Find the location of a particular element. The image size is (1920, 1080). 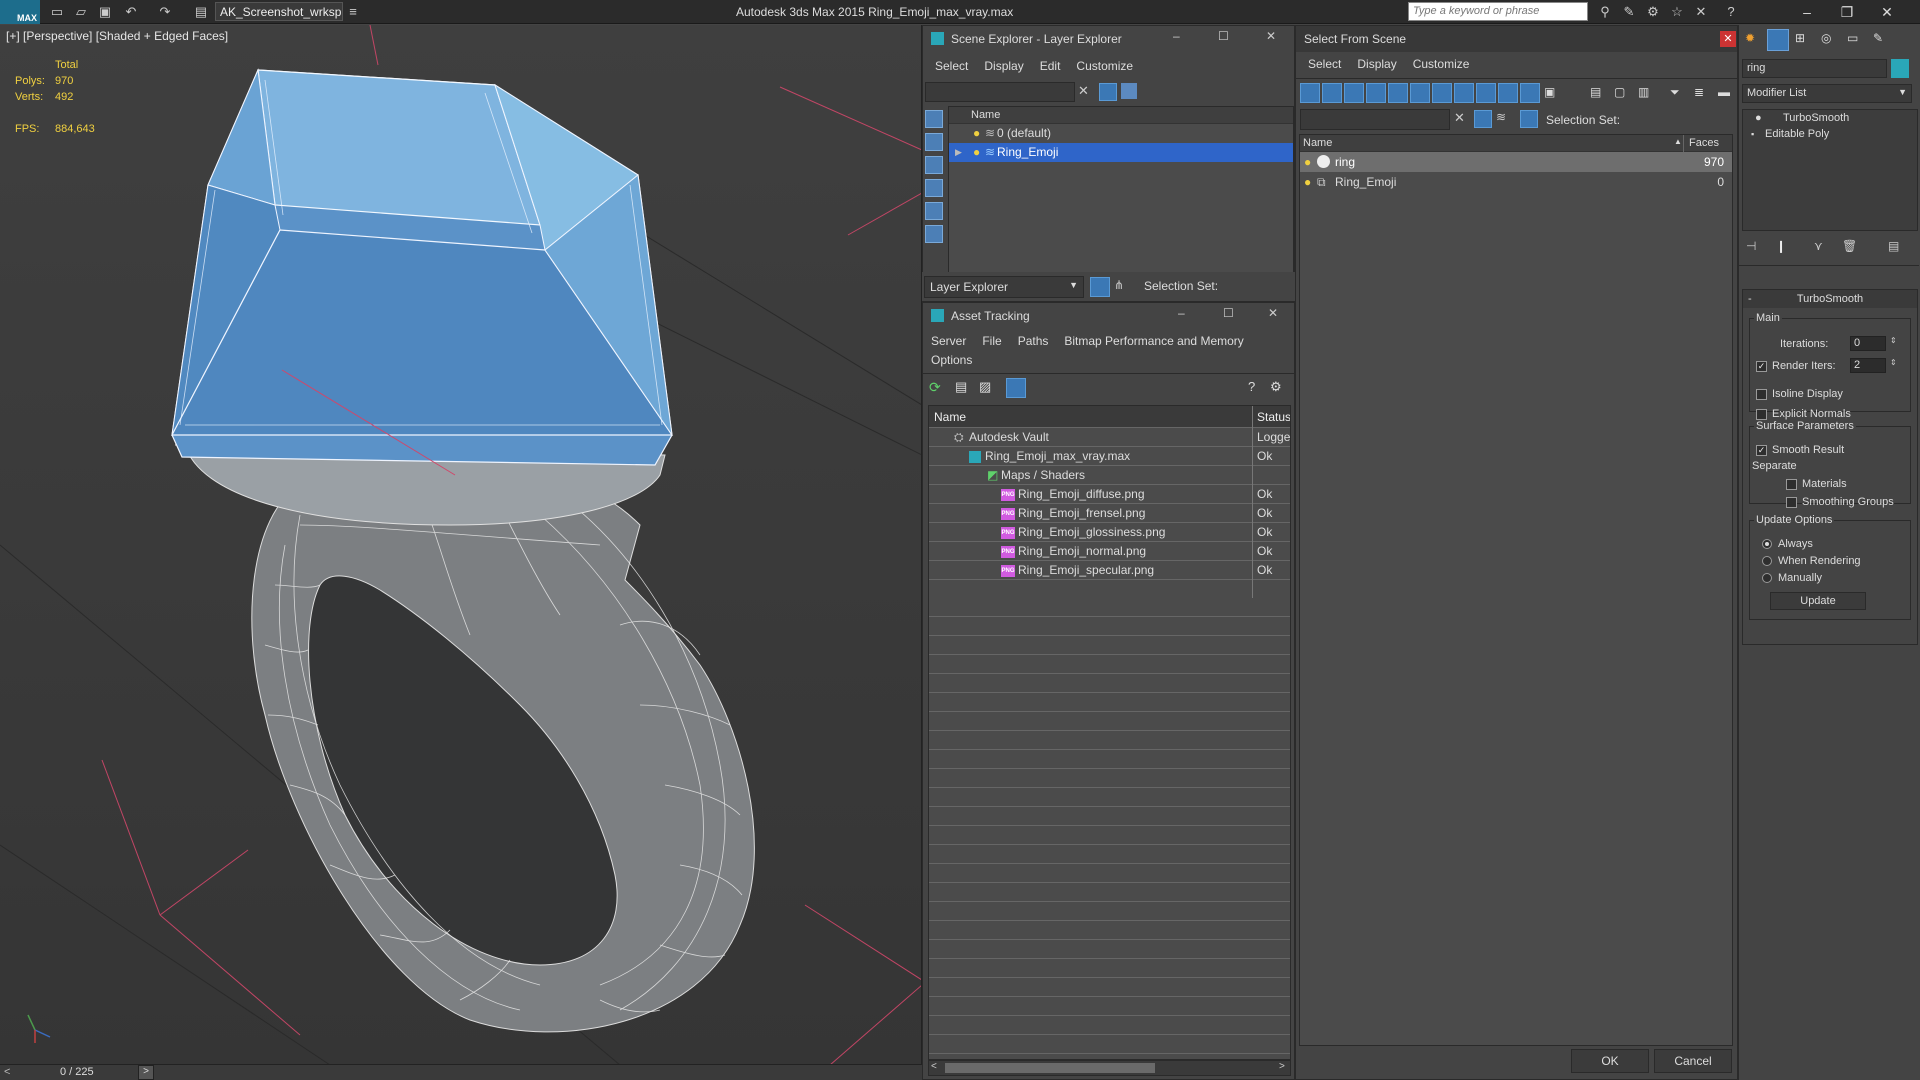

display-shapes-icon is located at coordinates (934, 142).